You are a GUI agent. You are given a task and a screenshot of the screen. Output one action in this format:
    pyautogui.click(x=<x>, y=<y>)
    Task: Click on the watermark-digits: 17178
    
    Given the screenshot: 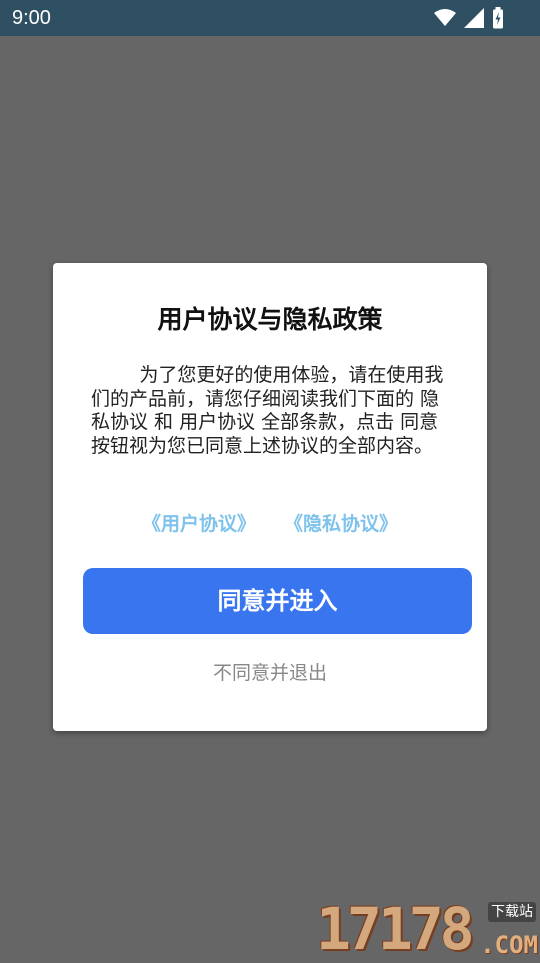 What is the action you would take?
    pyautogui.click(x=395, y=929)
    